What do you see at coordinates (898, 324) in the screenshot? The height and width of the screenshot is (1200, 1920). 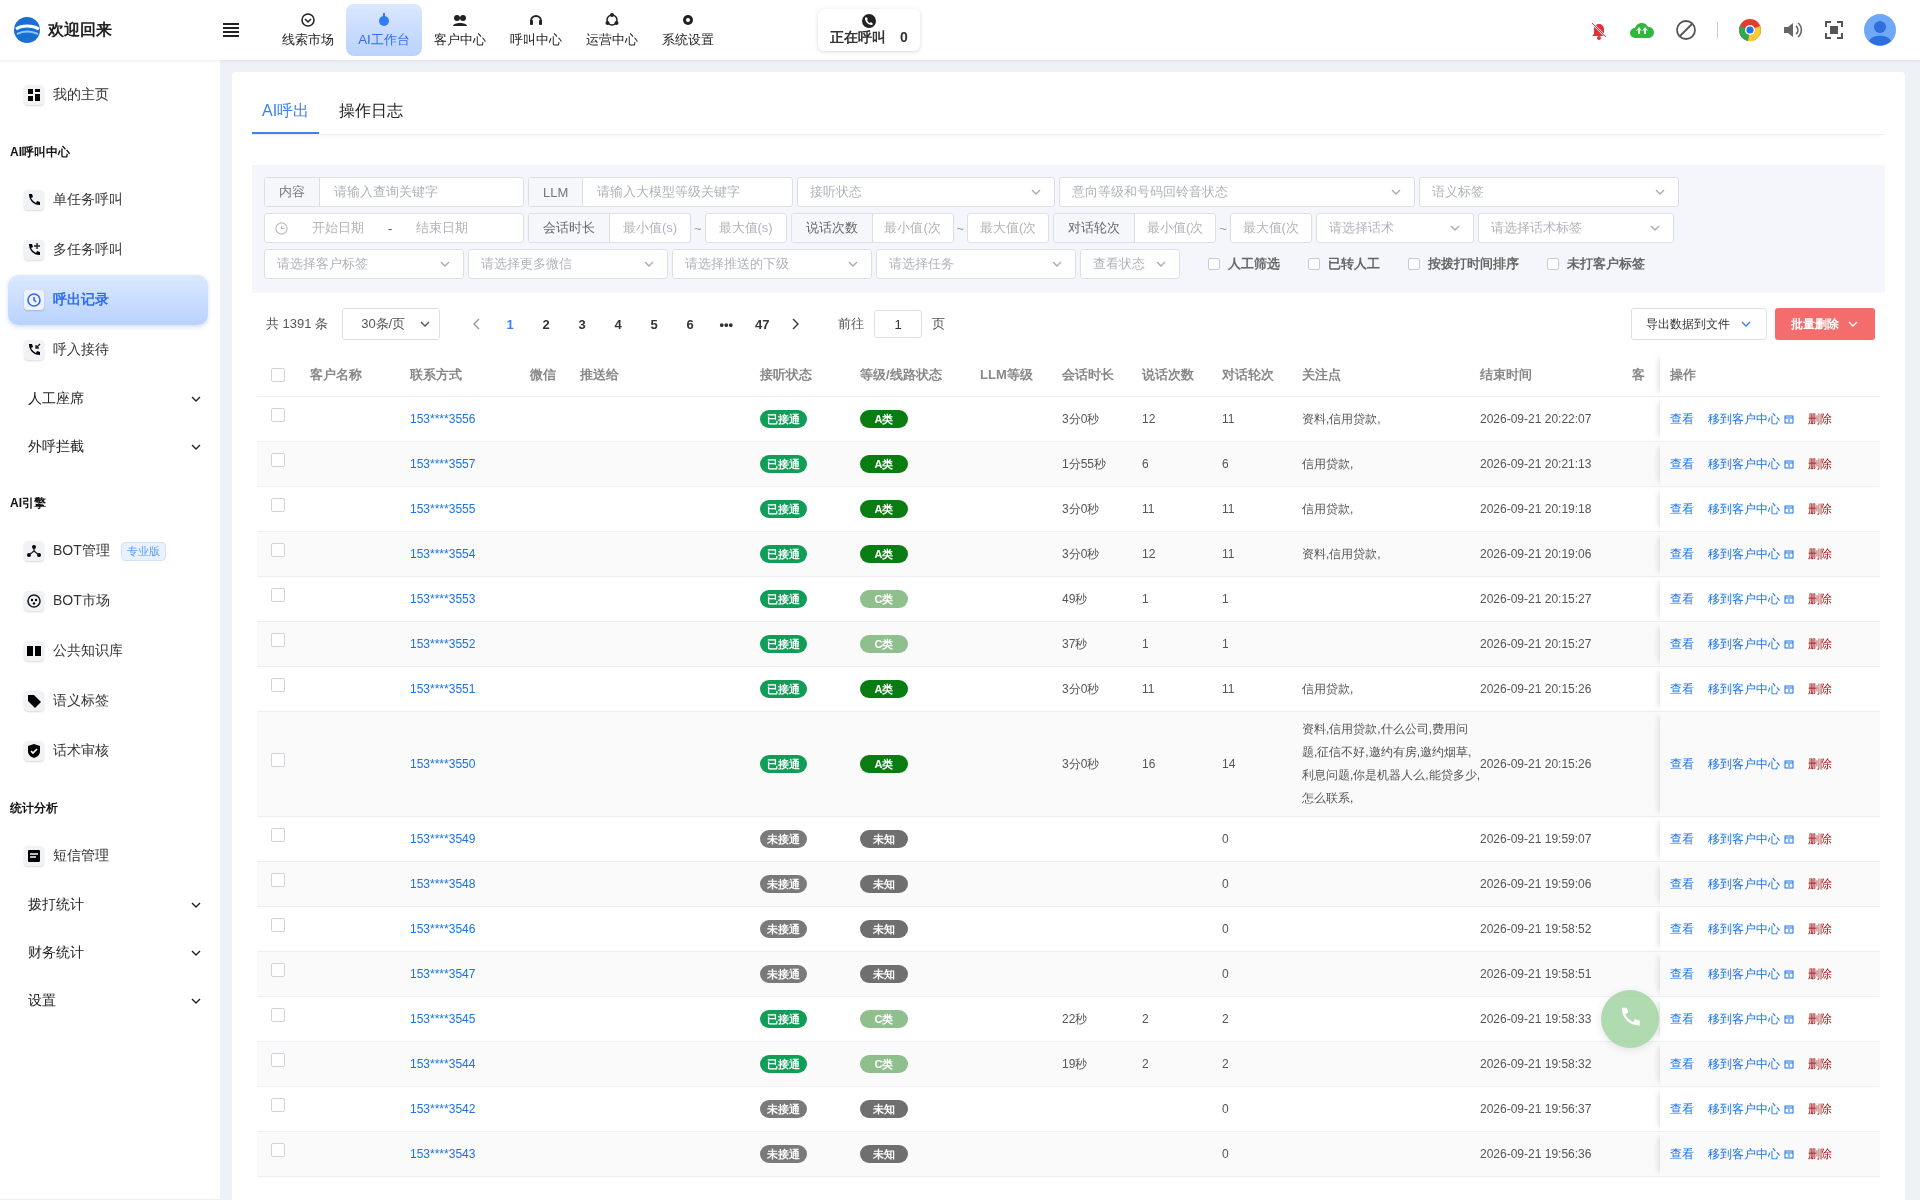 I see `page-input: 1` at bounding box center [898, 324].